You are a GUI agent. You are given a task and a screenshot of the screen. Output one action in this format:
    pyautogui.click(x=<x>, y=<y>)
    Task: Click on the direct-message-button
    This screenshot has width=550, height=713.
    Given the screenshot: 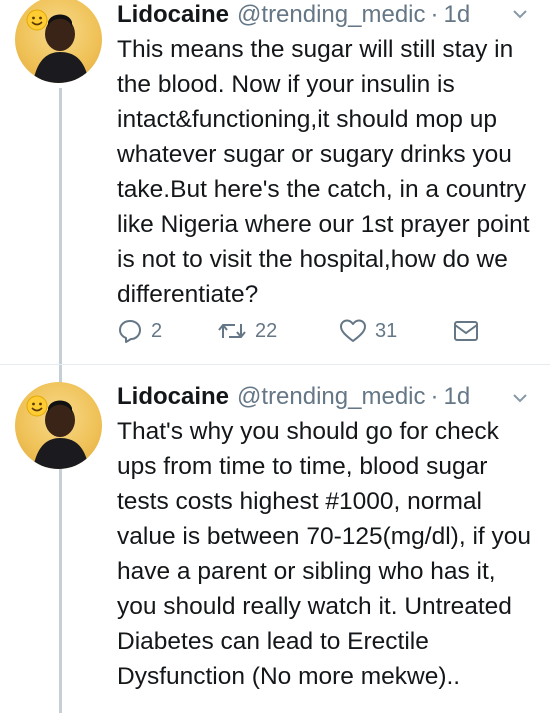 What is the action you would take?
    pyautogui.click(x=466, y=331)
    